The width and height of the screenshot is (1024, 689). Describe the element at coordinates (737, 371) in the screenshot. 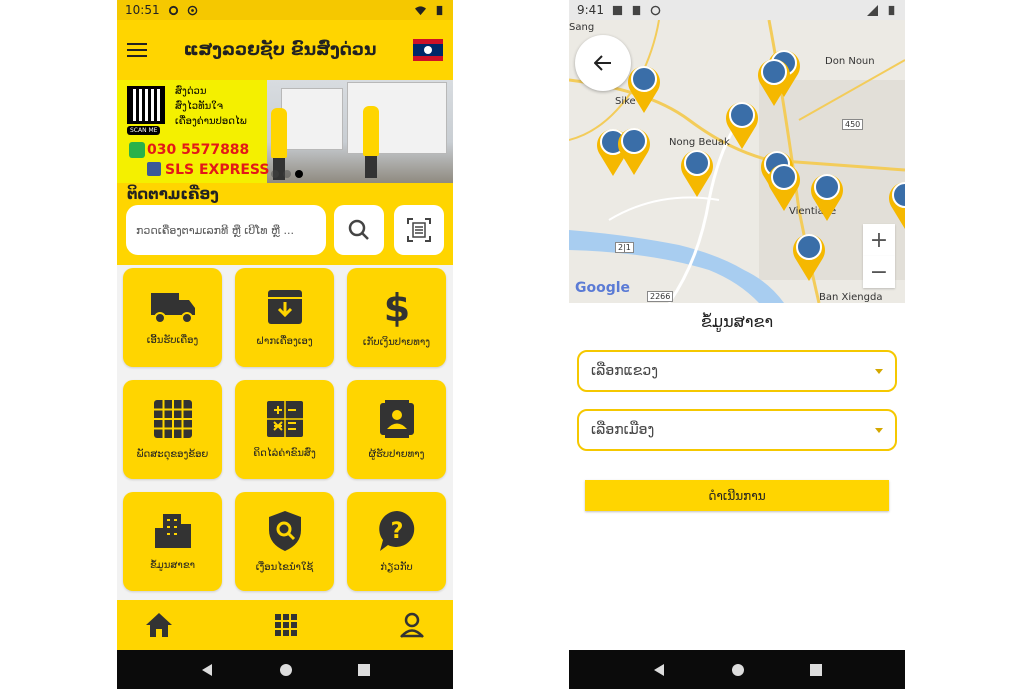

I see `province-select: ເລືອກແຂວງ` at that location.